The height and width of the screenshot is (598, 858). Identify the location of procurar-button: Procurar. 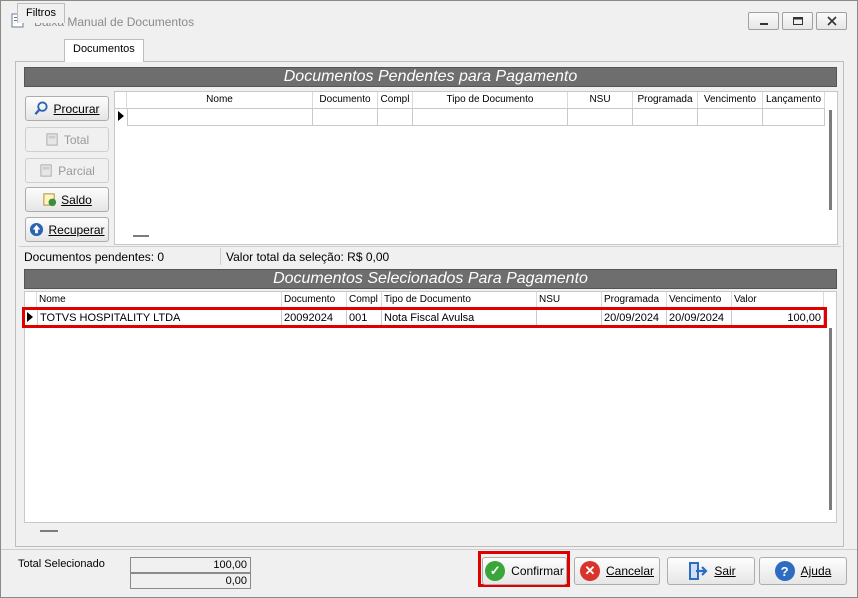
(67, 108).